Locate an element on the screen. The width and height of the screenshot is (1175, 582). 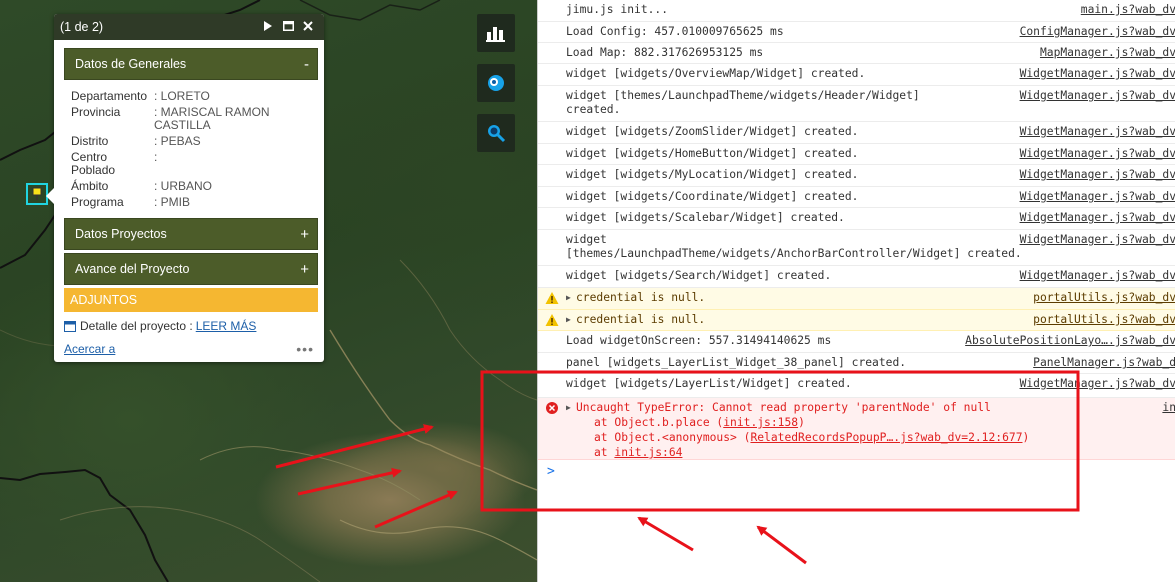
layers-tool-button is located at coordinates (496, 83).